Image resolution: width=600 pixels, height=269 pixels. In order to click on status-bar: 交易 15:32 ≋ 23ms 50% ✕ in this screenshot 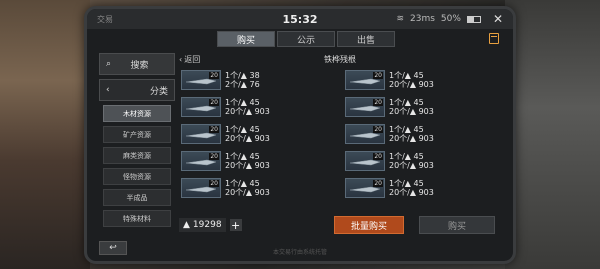, I will do `click(300, 19)`.